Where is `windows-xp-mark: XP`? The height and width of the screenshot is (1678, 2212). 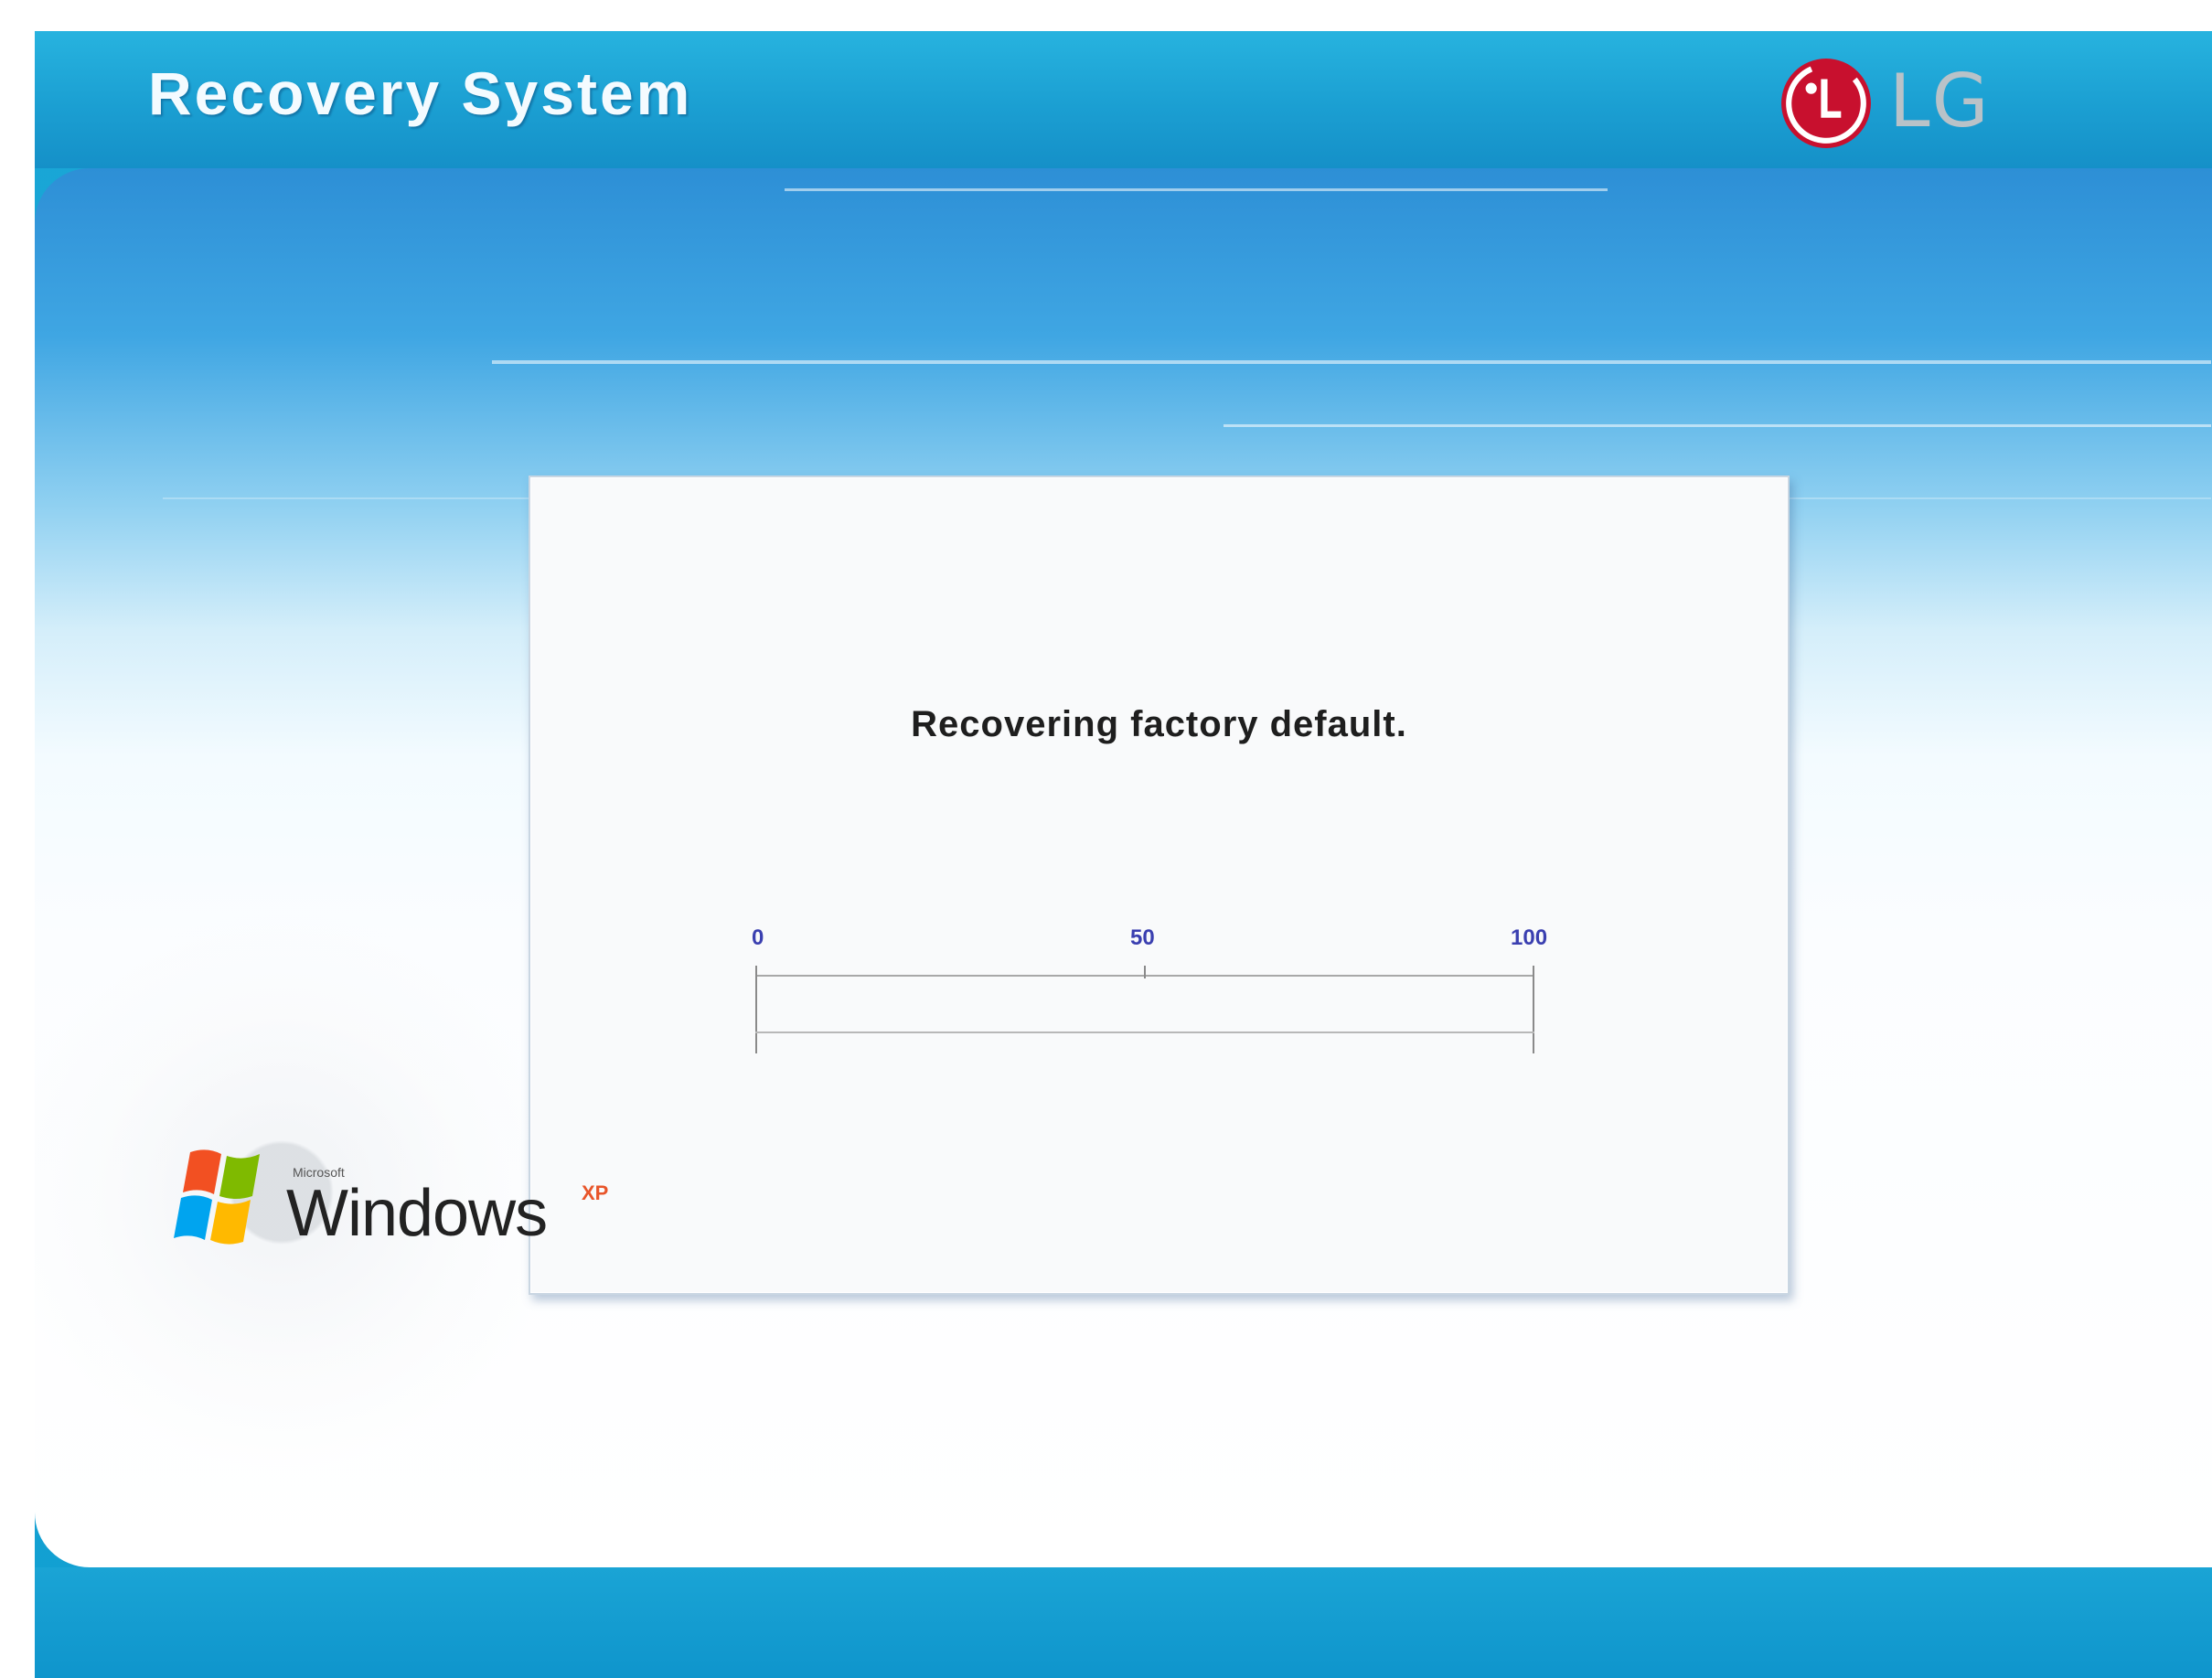
windows-xp-mark: XP is located at coordinates (595, 1192).